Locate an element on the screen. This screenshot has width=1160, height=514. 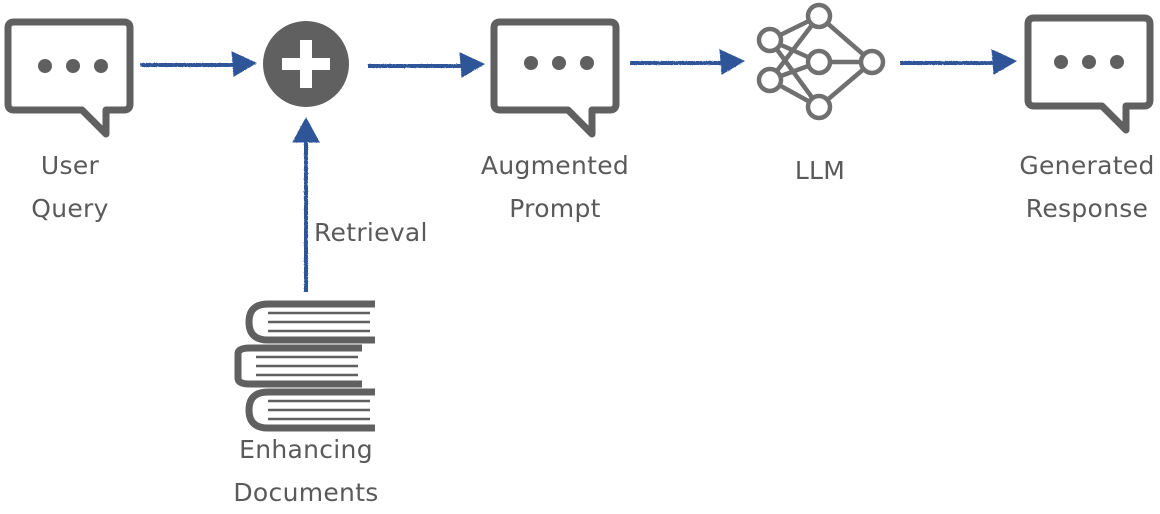
node-label-augmented-prompt: Augmented Prompt is located at coordinates (555, 187).